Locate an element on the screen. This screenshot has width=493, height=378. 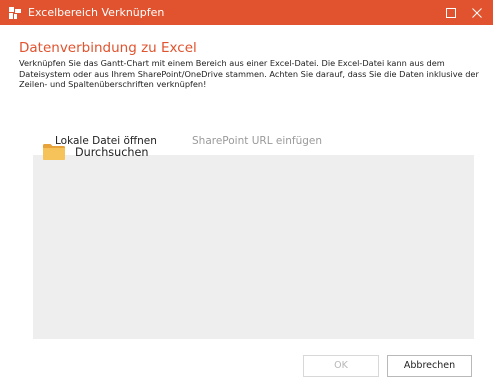
browse-label: Durchsuchen is located at coordinates (112, 152).